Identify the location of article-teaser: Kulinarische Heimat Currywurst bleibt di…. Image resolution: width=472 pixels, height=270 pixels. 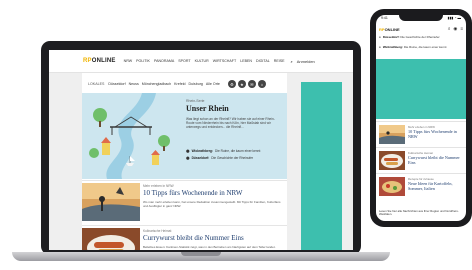
(184, 237).